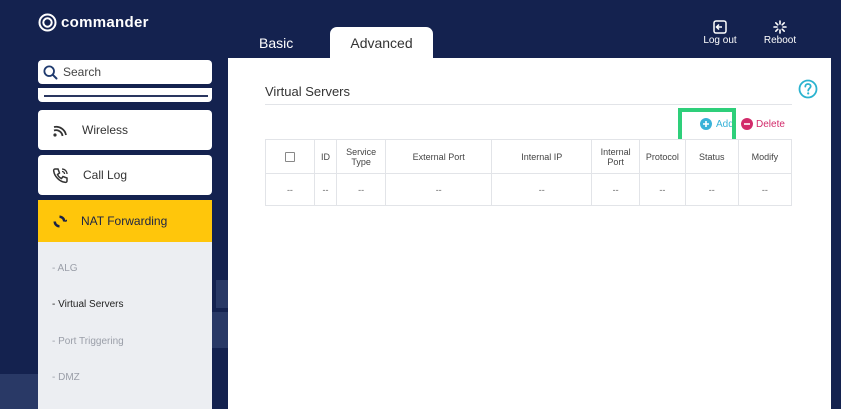 The height and width of the screenshot is (409, 841). I want to click on tab-basic: Basic, so click(276, 43).